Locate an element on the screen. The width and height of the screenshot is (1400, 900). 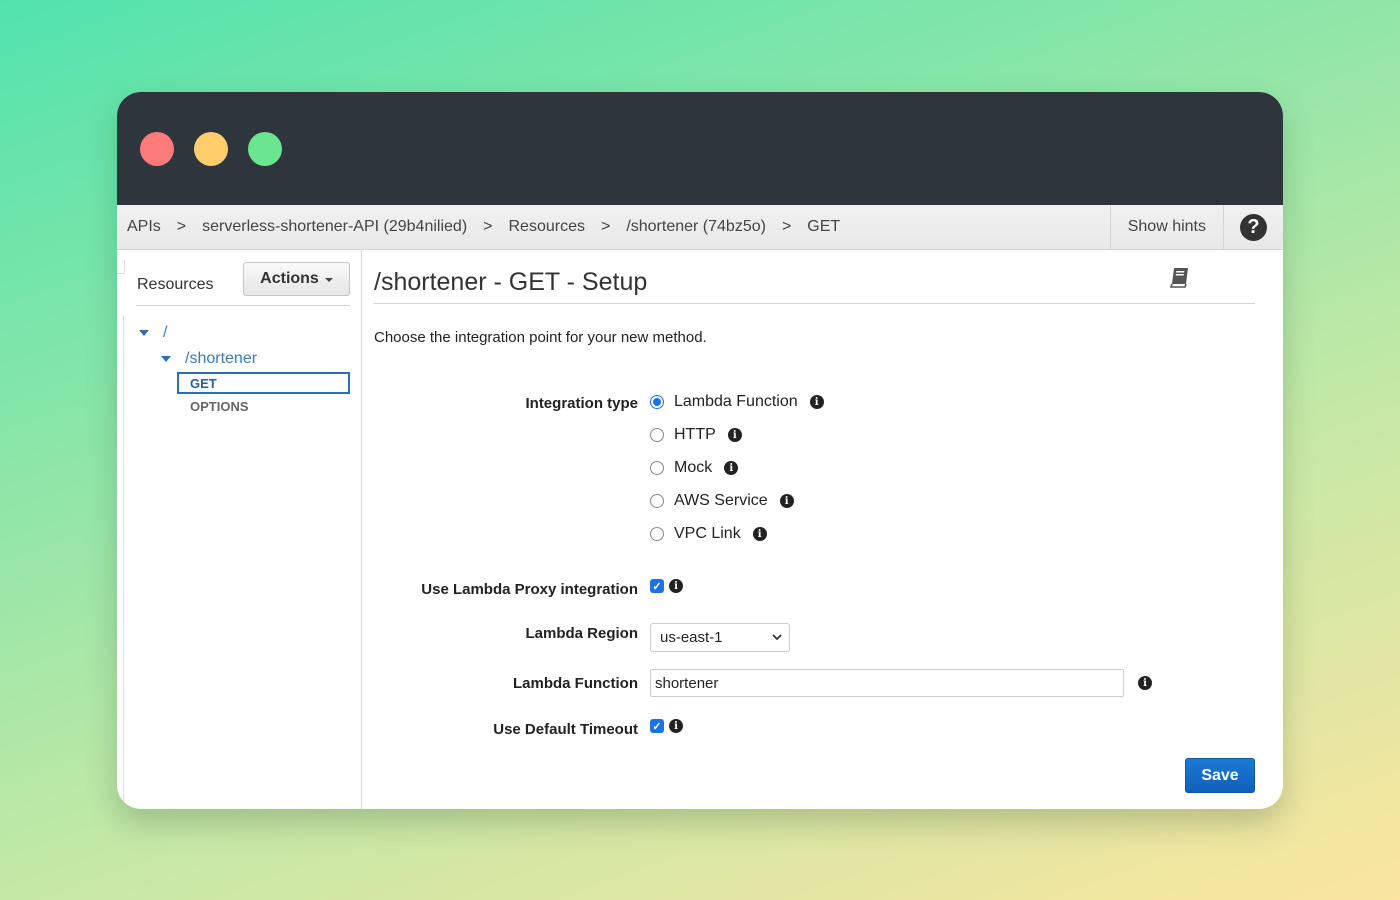
radio-label: HTTP is located at coordinates (695, 434).